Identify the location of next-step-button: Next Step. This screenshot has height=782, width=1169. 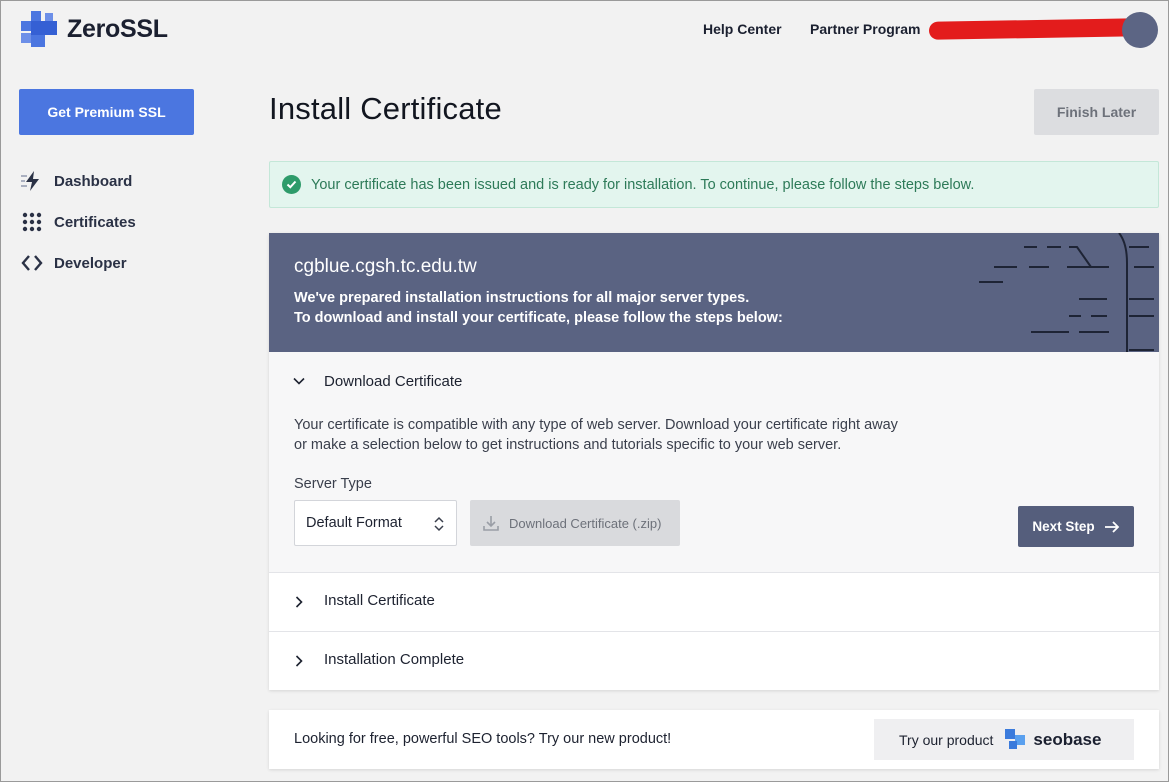
(1076, 526).